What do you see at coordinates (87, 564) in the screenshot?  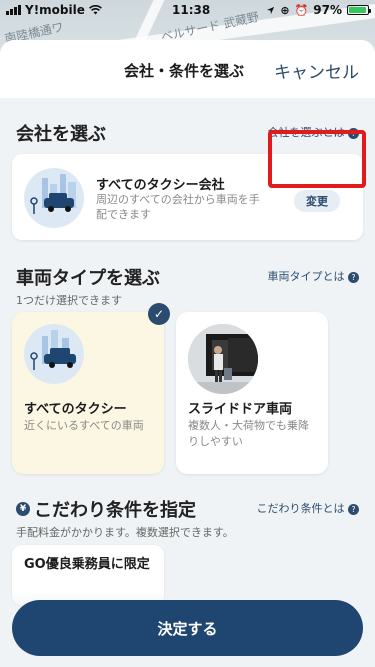 I see `preference-option-label: GO優良乗務員に限定` at bounding box center [87, 564].